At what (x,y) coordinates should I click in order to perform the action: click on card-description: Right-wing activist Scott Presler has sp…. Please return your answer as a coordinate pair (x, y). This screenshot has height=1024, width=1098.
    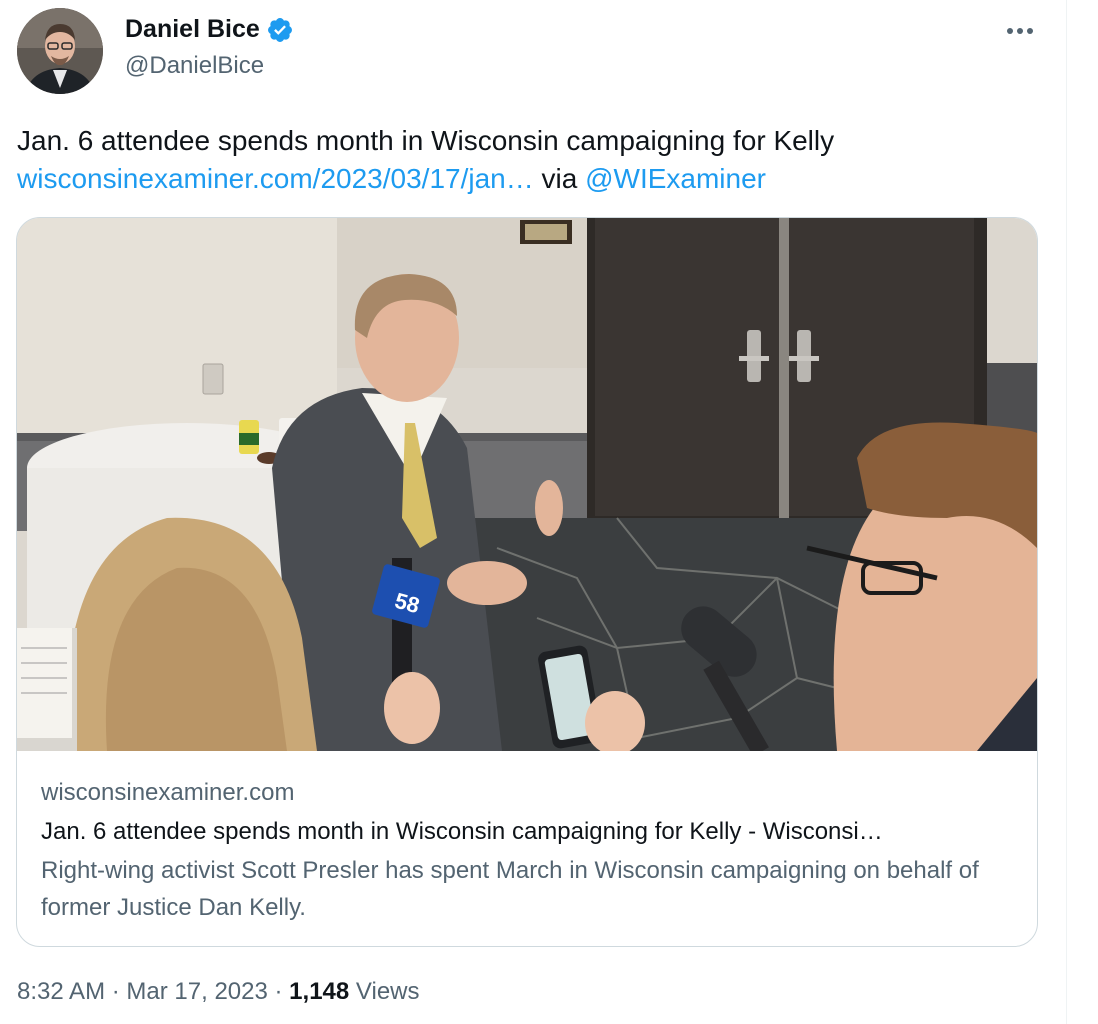
    Looking at the image, I should click on (510, 889).